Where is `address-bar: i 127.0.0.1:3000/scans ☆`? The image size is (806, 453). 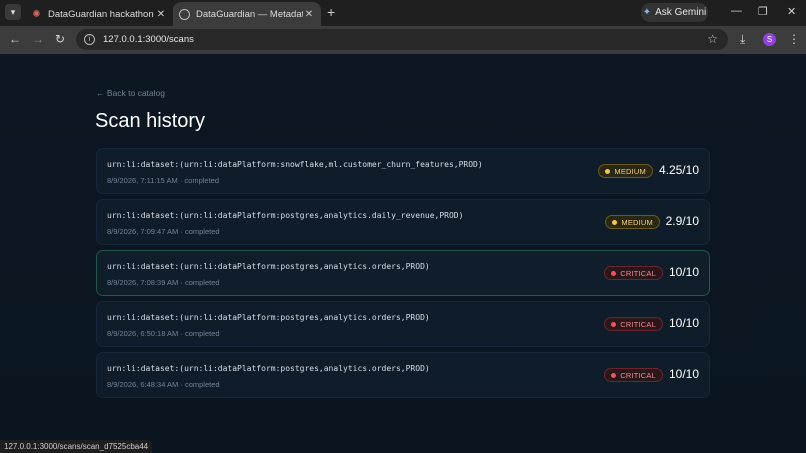 address-bar: i 127.0.0.1:3000/scans ☆ is located at coordinates (402, 39).